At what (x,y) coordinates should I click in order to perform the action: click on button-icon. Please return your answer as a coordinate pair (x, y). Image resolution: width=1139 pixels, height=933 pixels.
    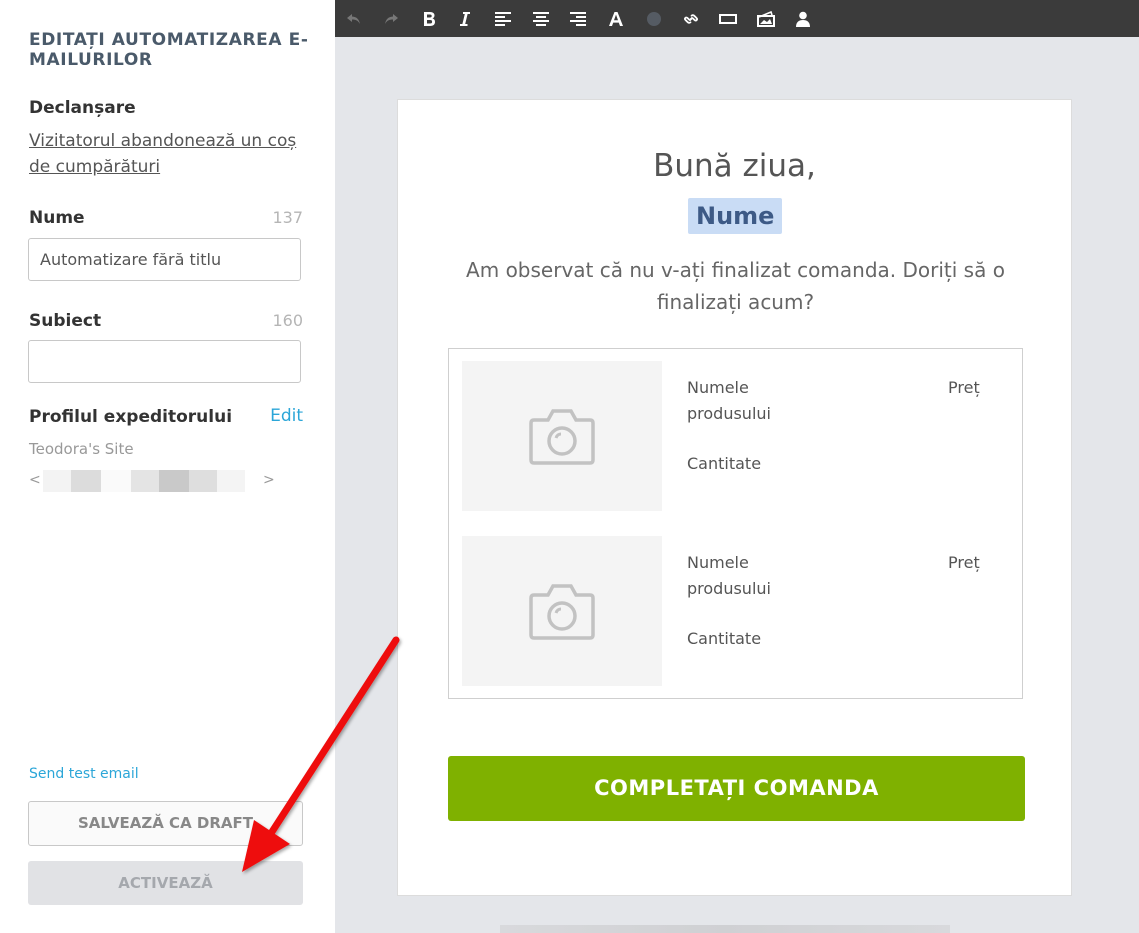
    Looking at the image, I should click on (728, 18).